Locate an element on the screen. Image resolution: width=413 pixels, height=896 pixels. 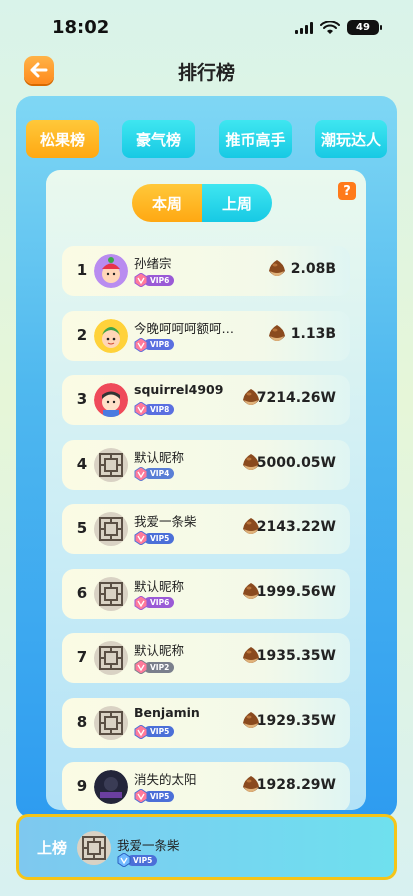
ranking-row: 2 今晚呵呵呵额呵… VIP8 1.13B is located at coordinates (206, 335).